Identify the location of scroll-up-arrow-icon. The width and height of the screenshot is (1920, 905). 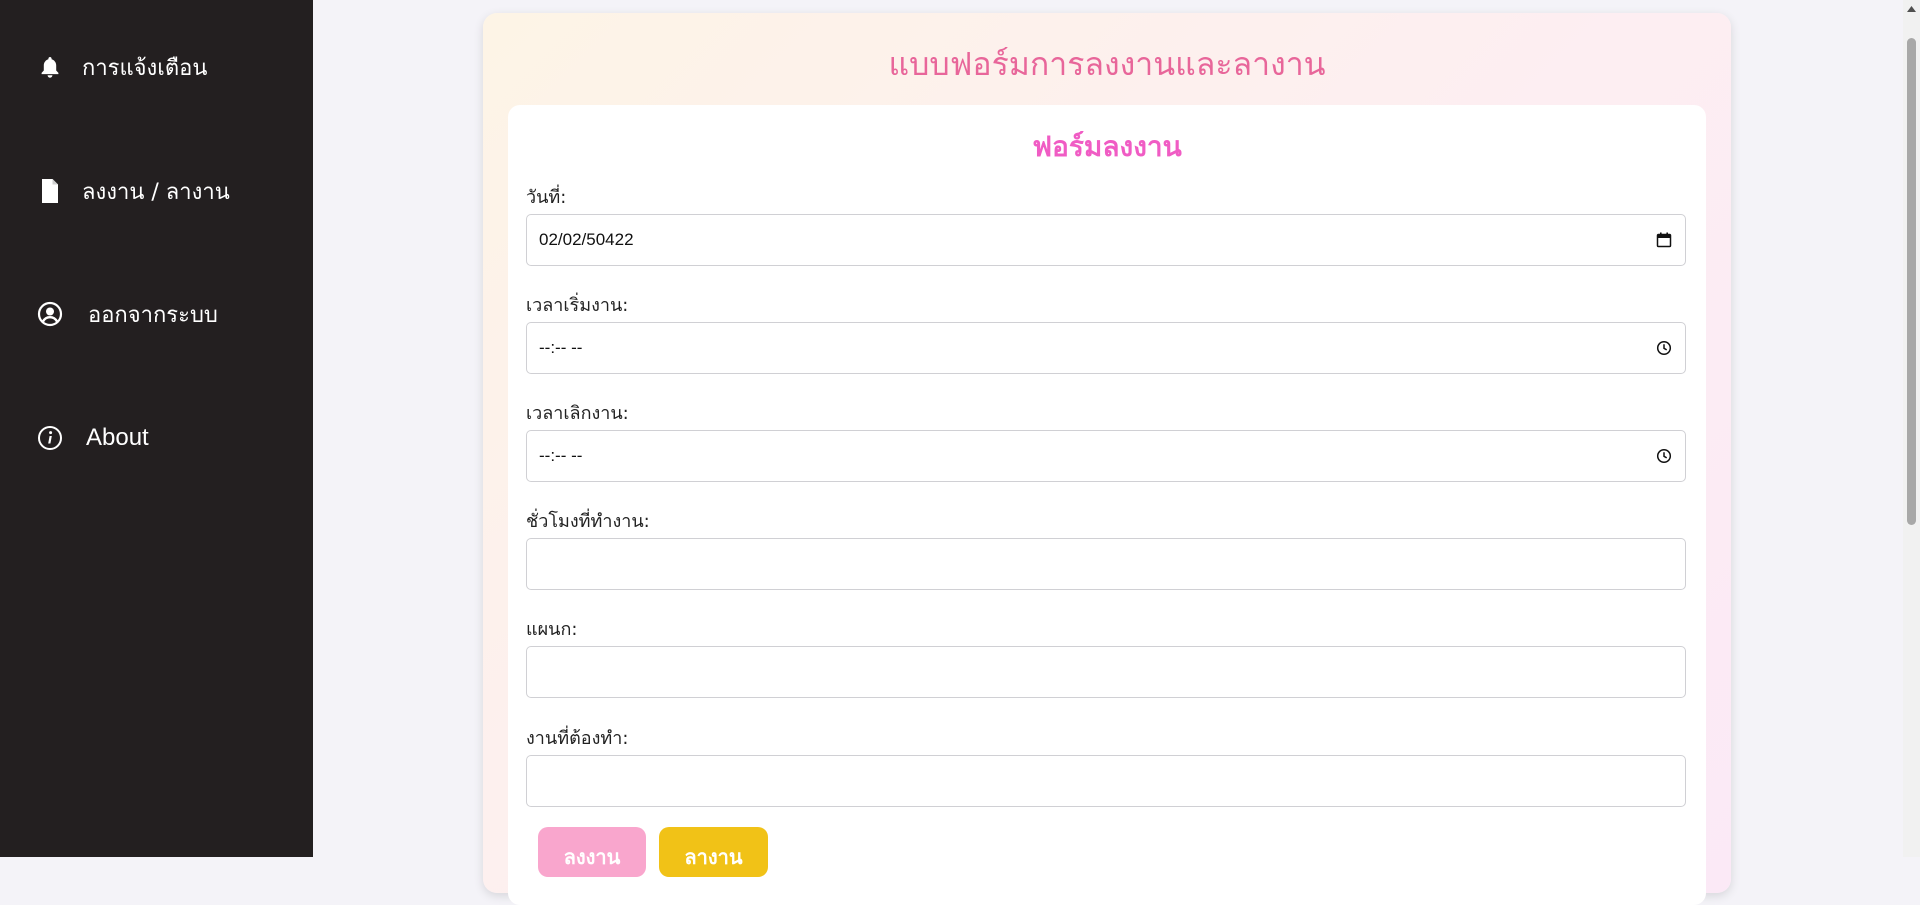
(1911, 8).